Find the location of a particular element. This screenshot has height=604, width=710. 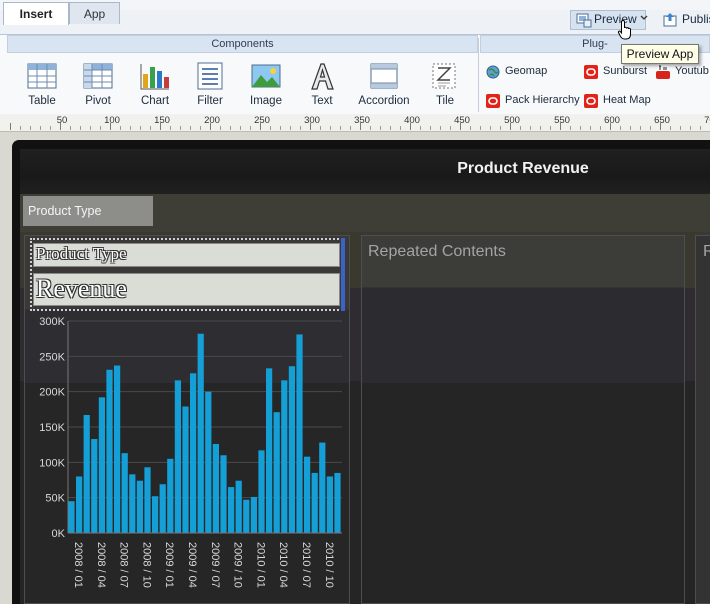

insert-filter-label: Filter is located at coordinates (210, 101).